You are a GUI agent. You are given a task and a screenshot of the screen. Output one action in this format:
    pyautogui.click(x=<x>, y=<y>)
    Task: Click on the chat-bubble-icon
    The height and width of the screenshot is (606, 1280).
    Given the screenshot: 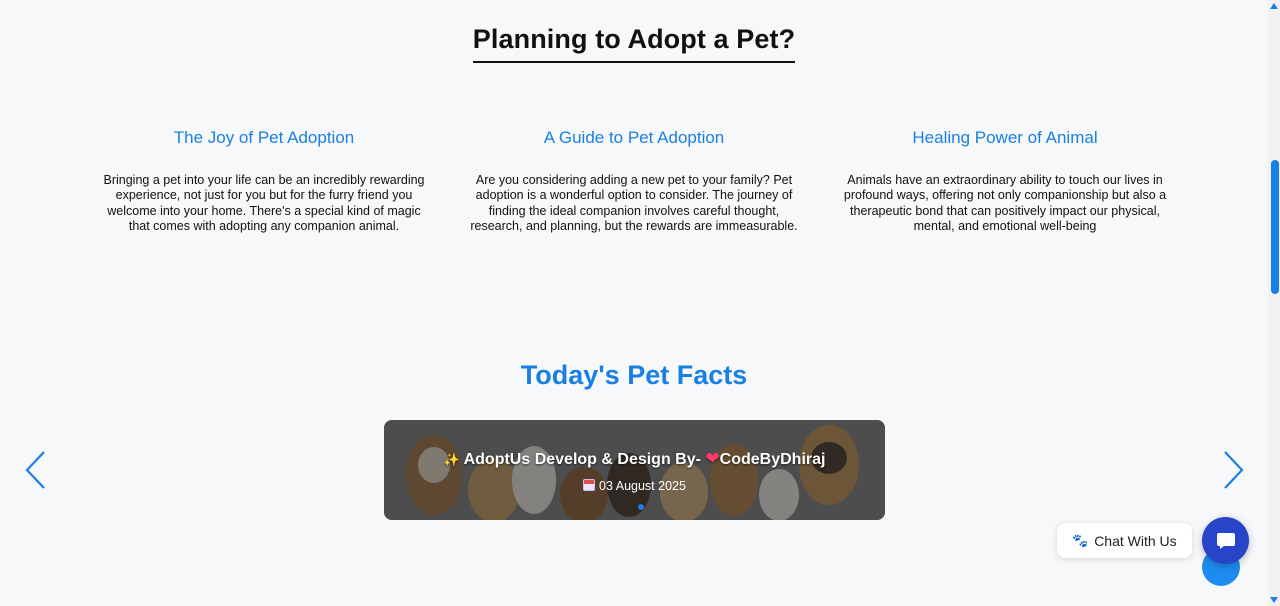 What is the action you would take?
    pyautogui.click(x=1225, y=540)
    